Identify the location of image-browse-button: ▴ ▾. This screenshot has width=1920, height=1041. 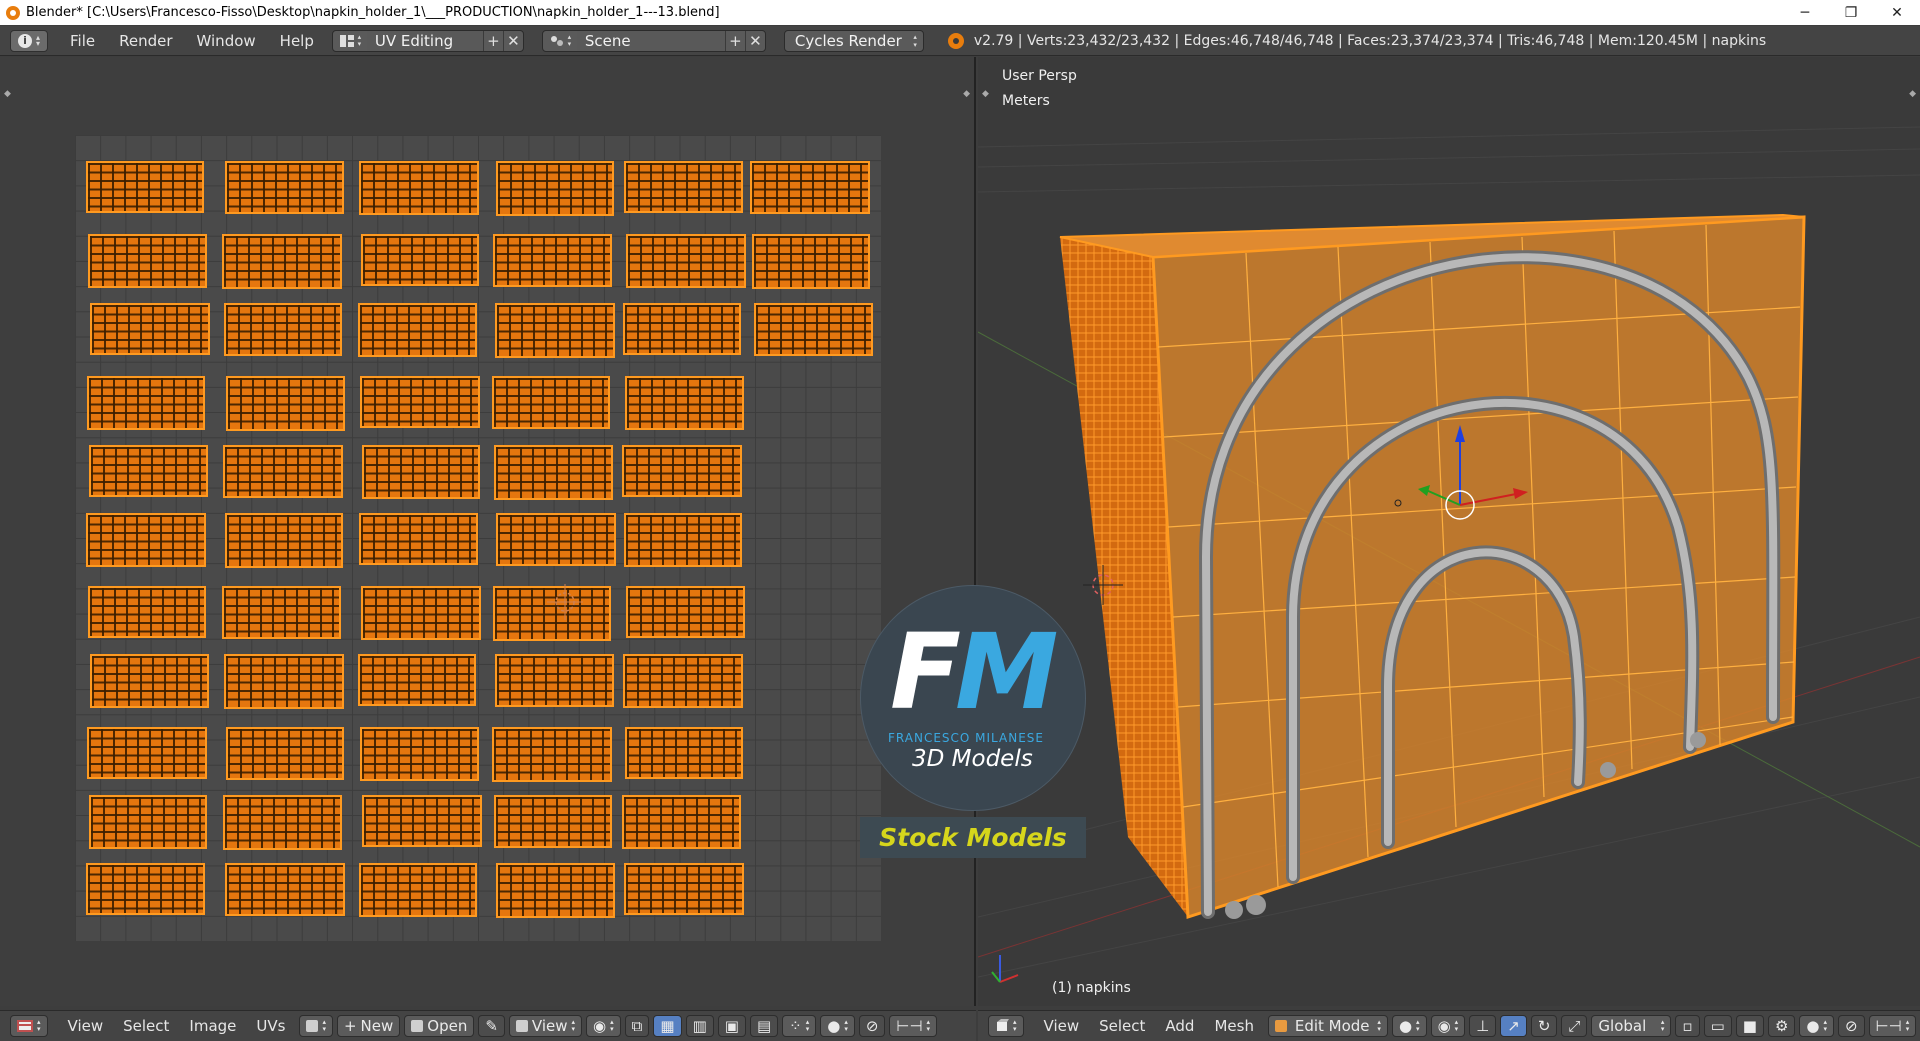
(316, 1026).